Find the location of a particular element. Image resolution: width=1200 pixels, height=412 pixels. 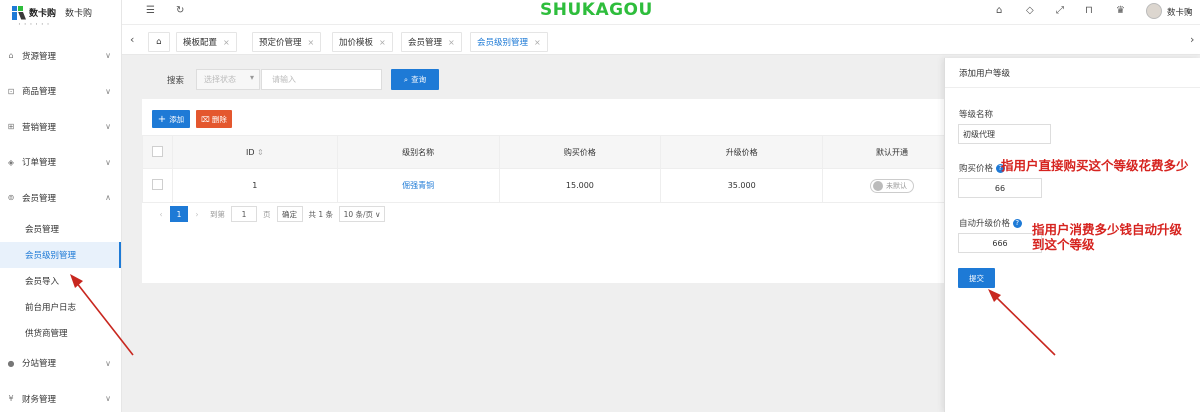

tab-member-management: 会员管理 × is located at coordinates (431, 42).